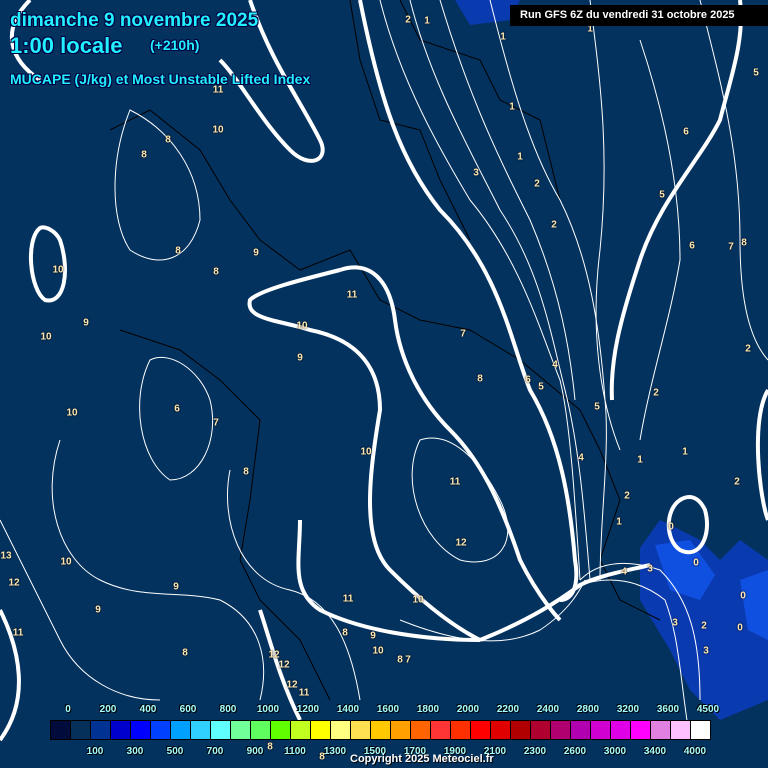 This screenshot has height=768, width=768. I want to click on colorbar-tick-bottom: 1300, so click(335, 751).